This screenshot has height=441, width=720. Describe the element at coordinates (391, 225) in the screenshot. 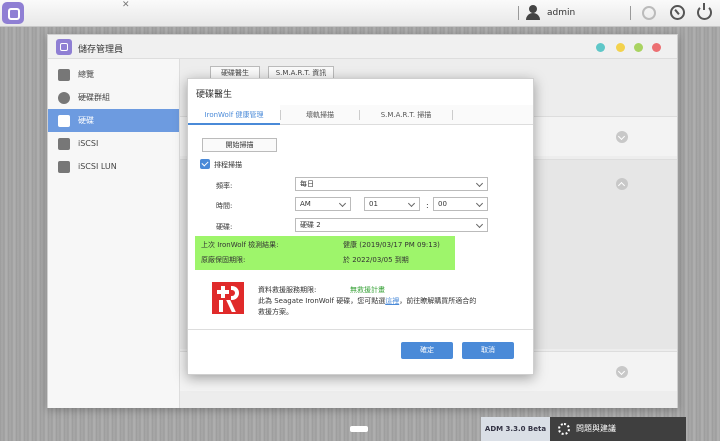

I see `disk-select: 硬碟 2` at that location.